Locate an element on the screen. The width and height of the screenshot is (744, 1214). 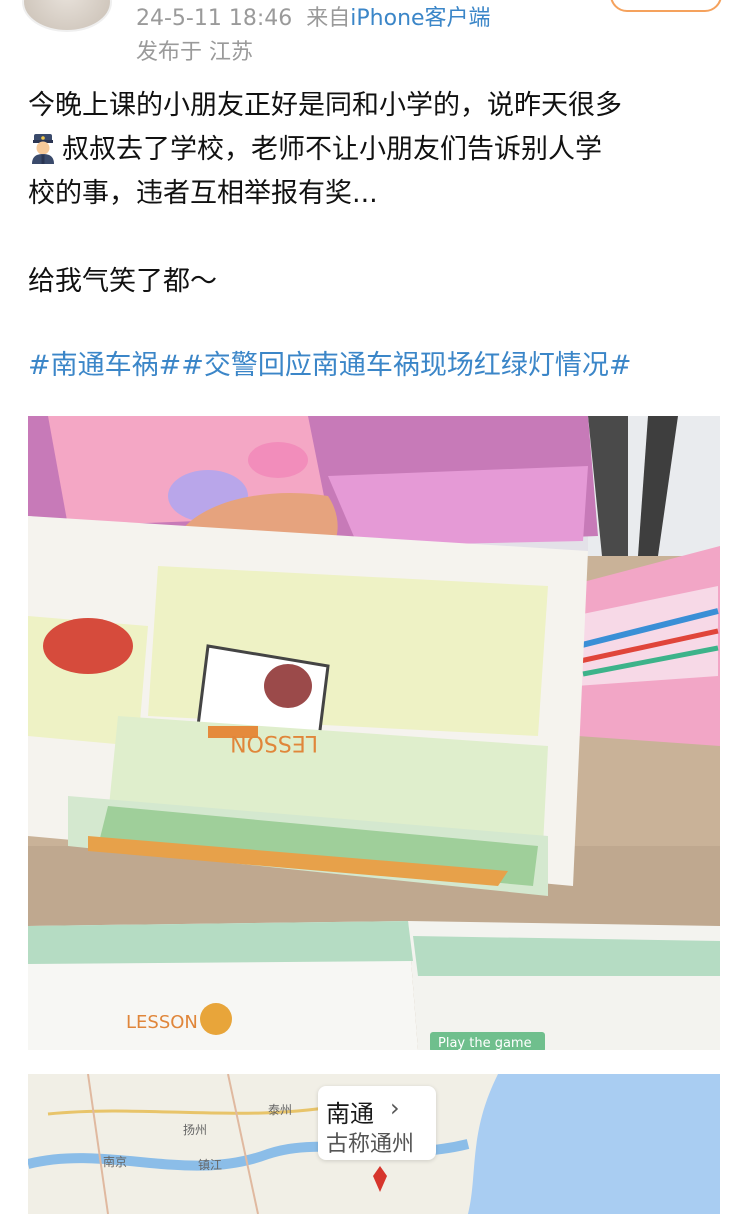
post-source-prefix: 来自 is located at coordinates (328, 18).